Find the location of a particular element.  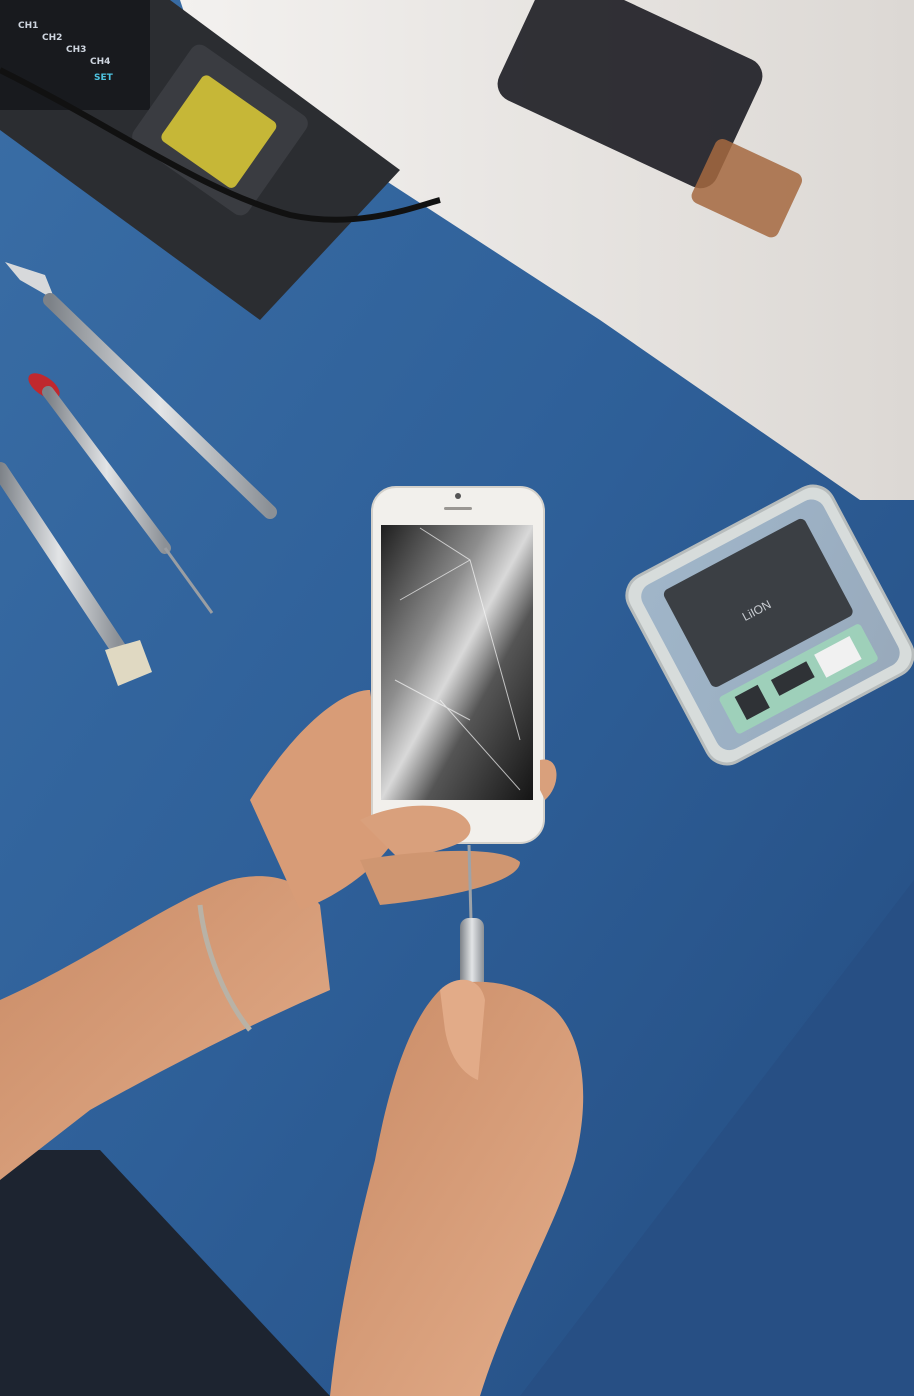

station-display is located at coordinates (75, 55).